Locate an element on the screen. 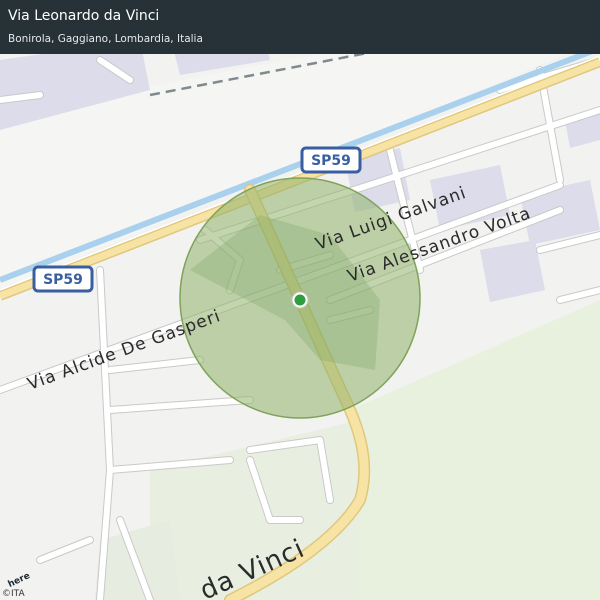 This screenshot has width=600, height=600. location-marker is located at coordinates (300, 300).